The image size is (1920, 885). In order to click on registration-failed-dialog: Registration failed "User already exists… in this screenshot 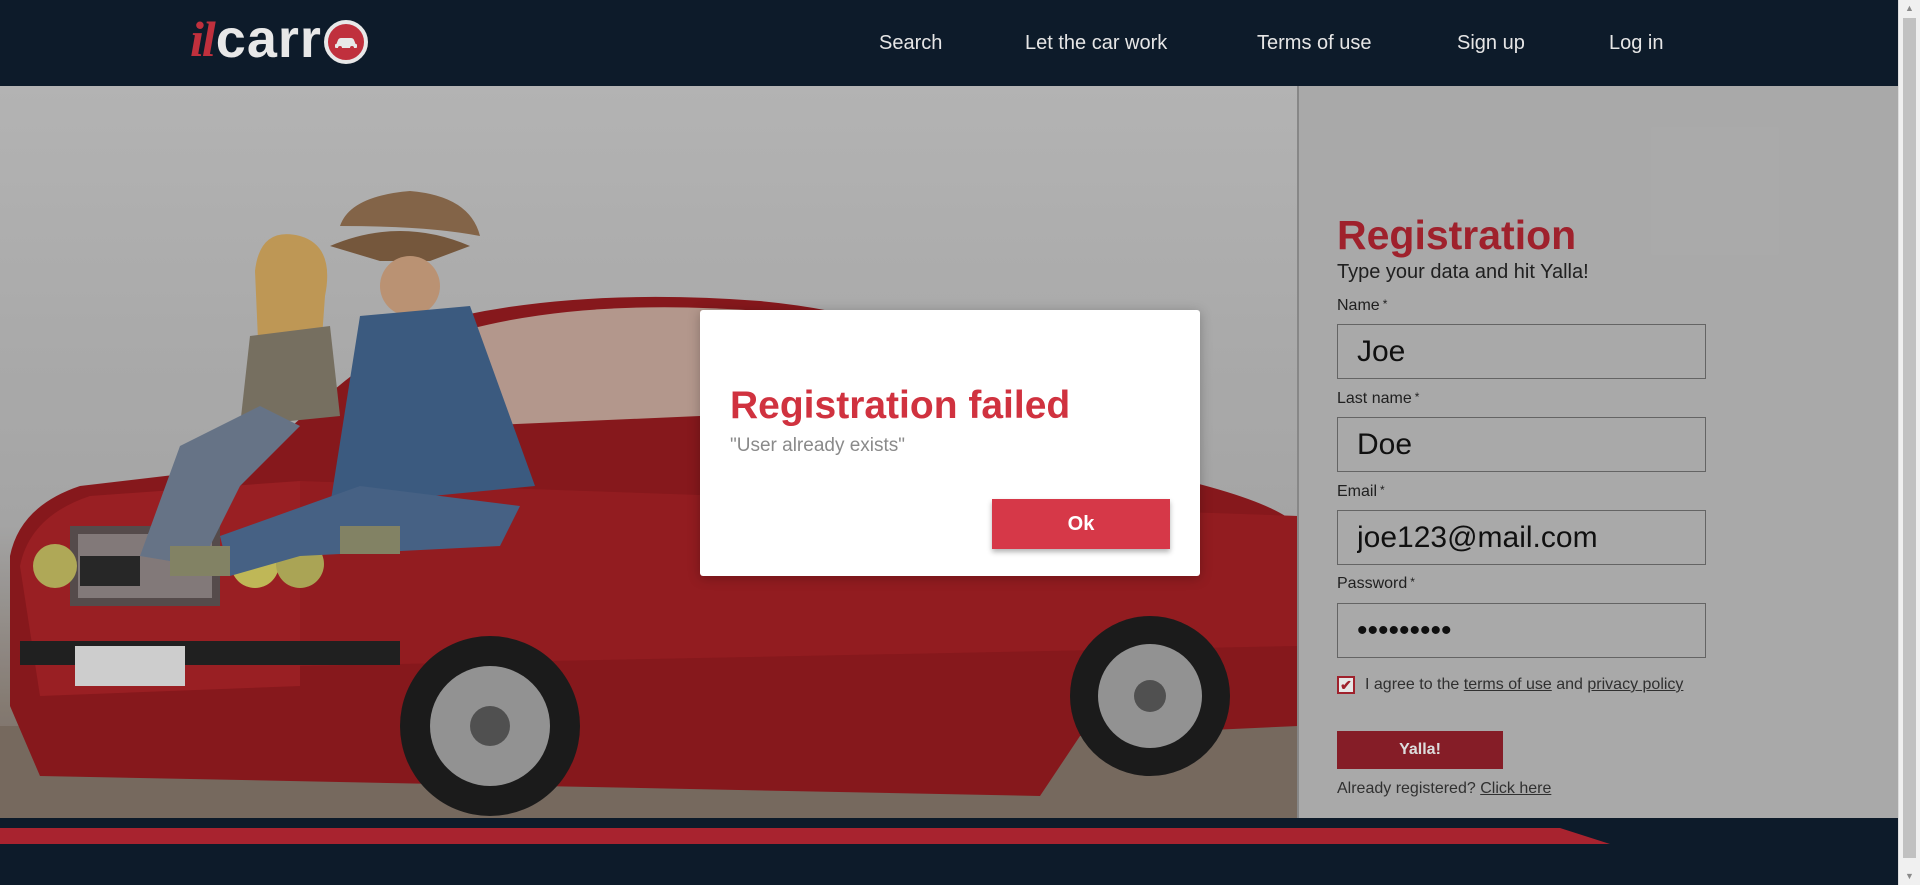, I will do `click(950, 443)`.